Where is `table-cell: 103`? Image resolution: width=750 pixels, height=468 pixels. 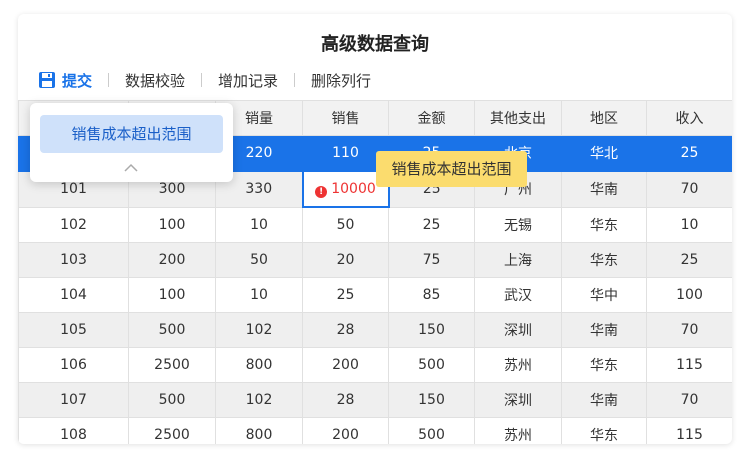
table-cell: 103 is located at coordinates (73, 260).